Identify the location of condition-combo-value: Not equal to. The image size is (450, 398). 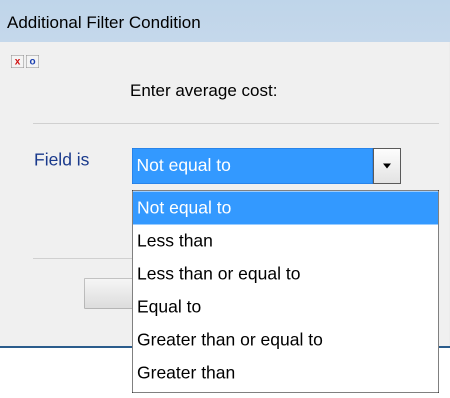
(252, 166).